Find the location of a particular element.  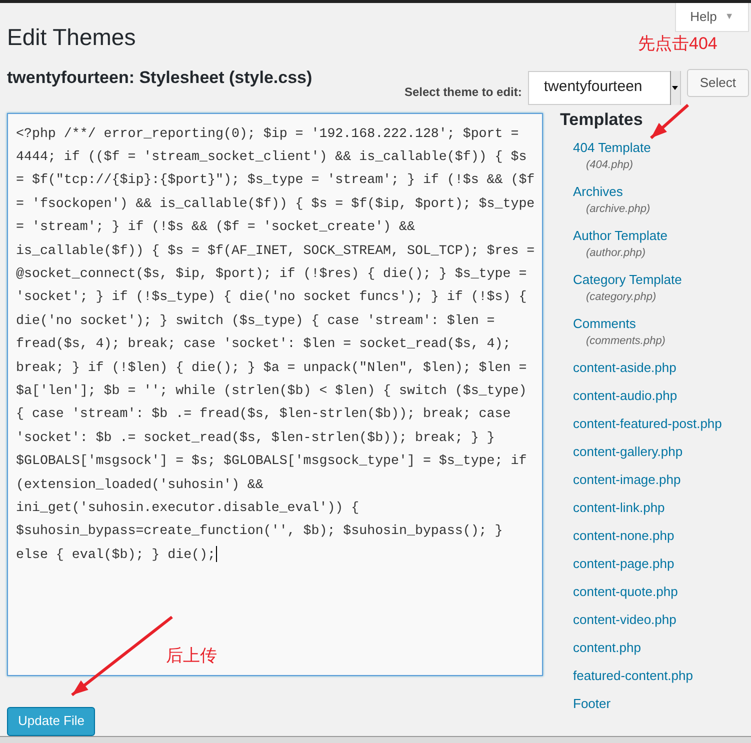

template-link: content-aside.php is located at coordinates (624, 367).